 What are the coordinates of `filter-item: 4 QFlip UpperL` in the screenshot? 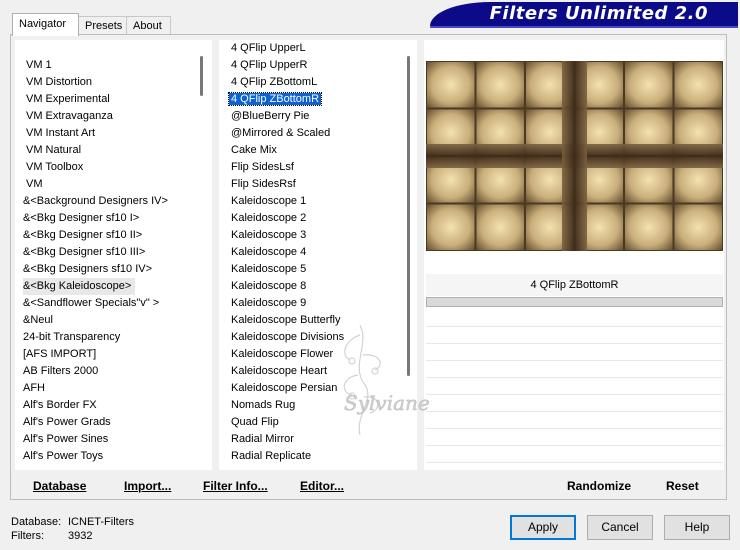 It's located at (268, 48).